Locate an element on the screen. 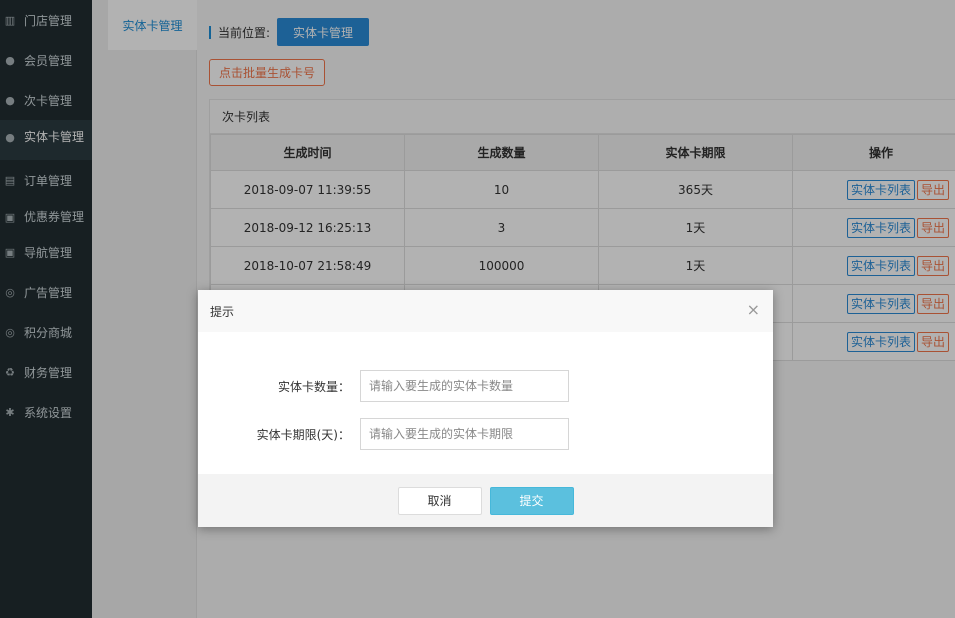 This screenshot has width=955, height=618. dialog-header: 提示 × is located at coordinates (485, 311).